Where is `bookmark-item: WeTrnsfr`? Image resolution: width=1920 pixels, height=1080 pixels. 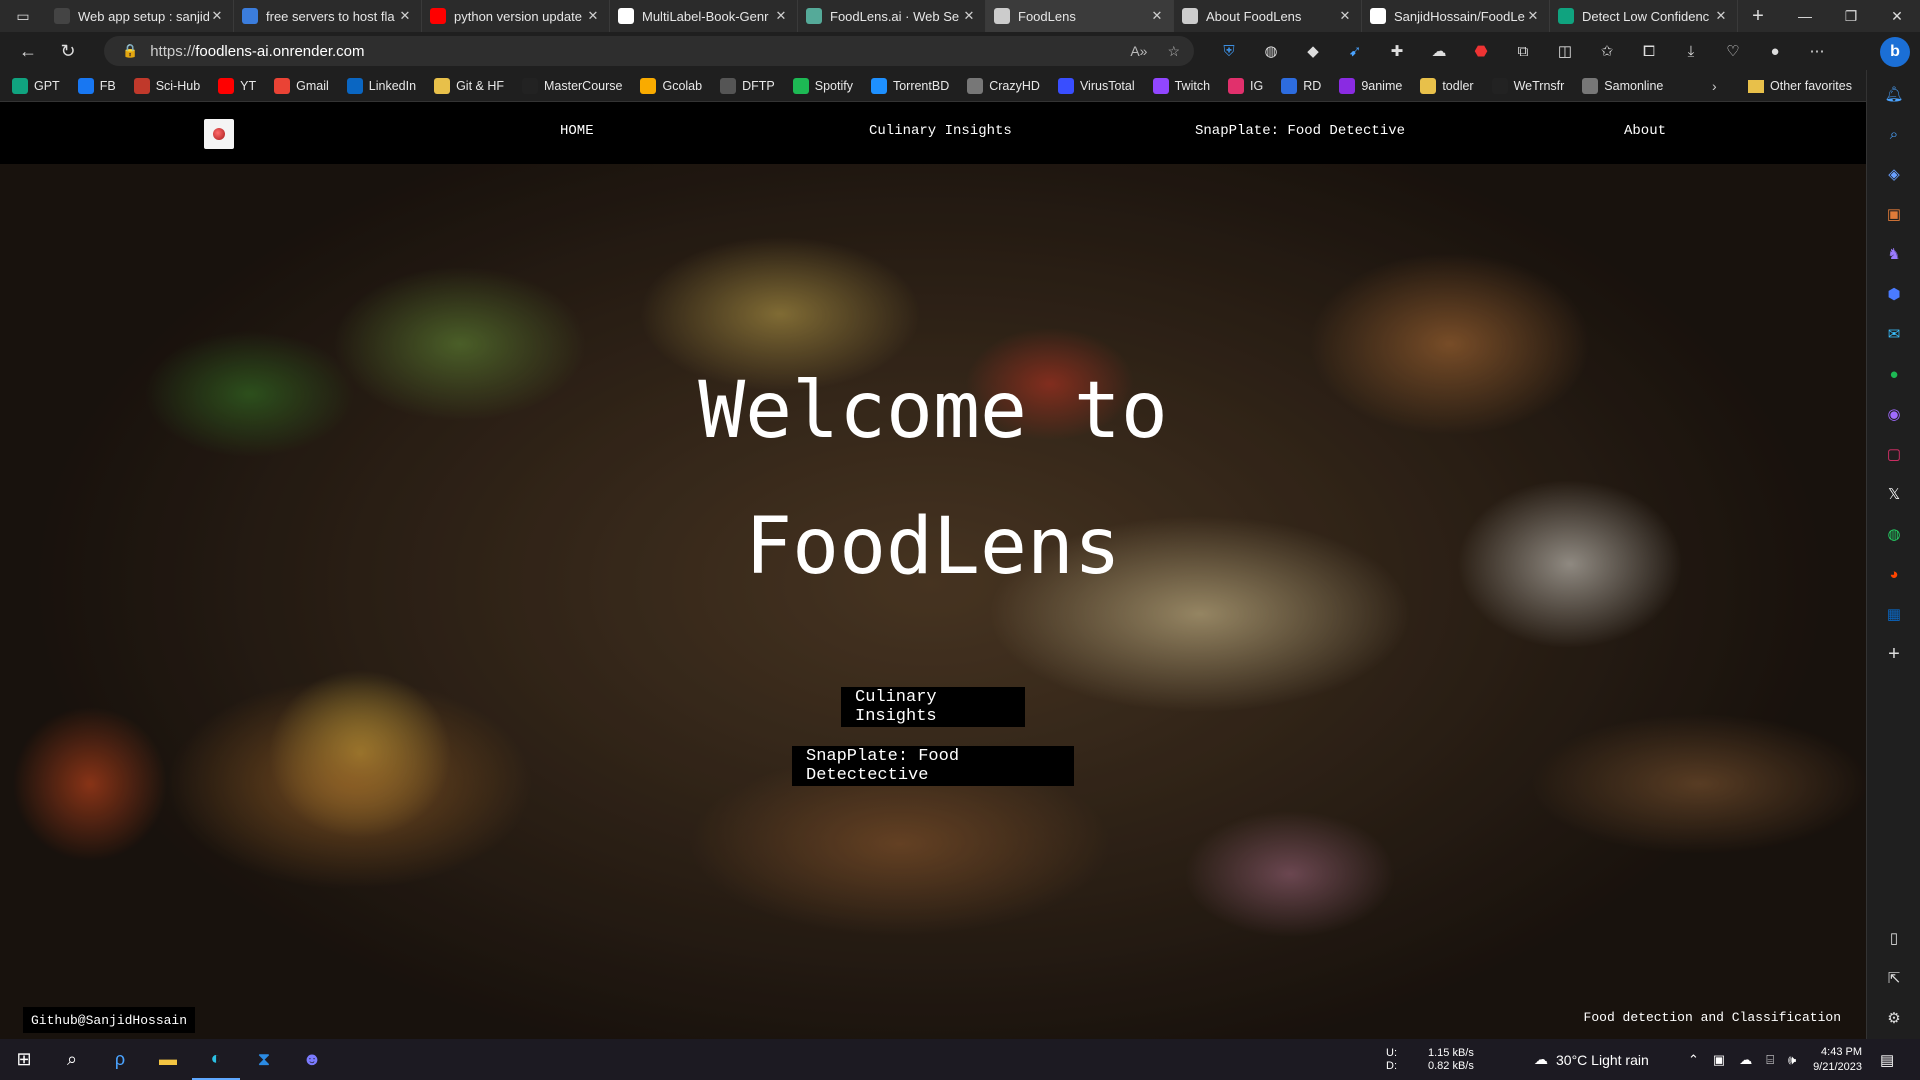
bookmark-item: WeTrnsfr is located at coordinates (1527, 85).